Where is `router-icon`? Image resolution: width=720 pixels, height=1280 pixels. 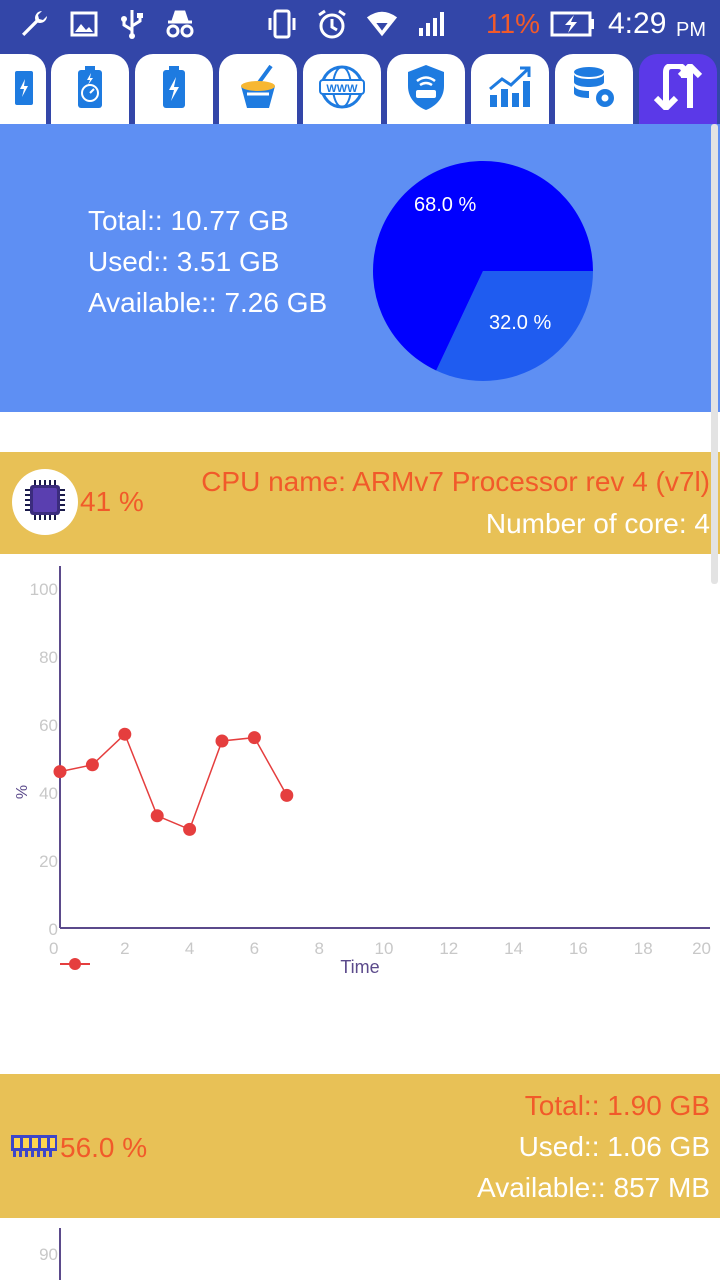 router-icon is located at coordinates (426, 89).